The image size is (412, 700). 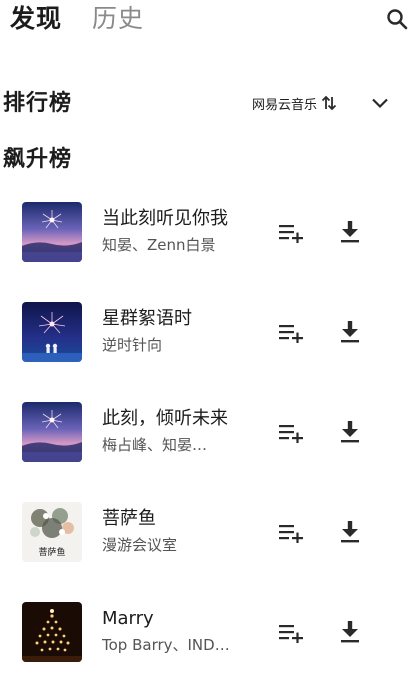 What do you see at coordinates (159, 245) in the screenshot?
I see `song-artist: 知晏、Zenn白景` at bounding box center [159, 245].